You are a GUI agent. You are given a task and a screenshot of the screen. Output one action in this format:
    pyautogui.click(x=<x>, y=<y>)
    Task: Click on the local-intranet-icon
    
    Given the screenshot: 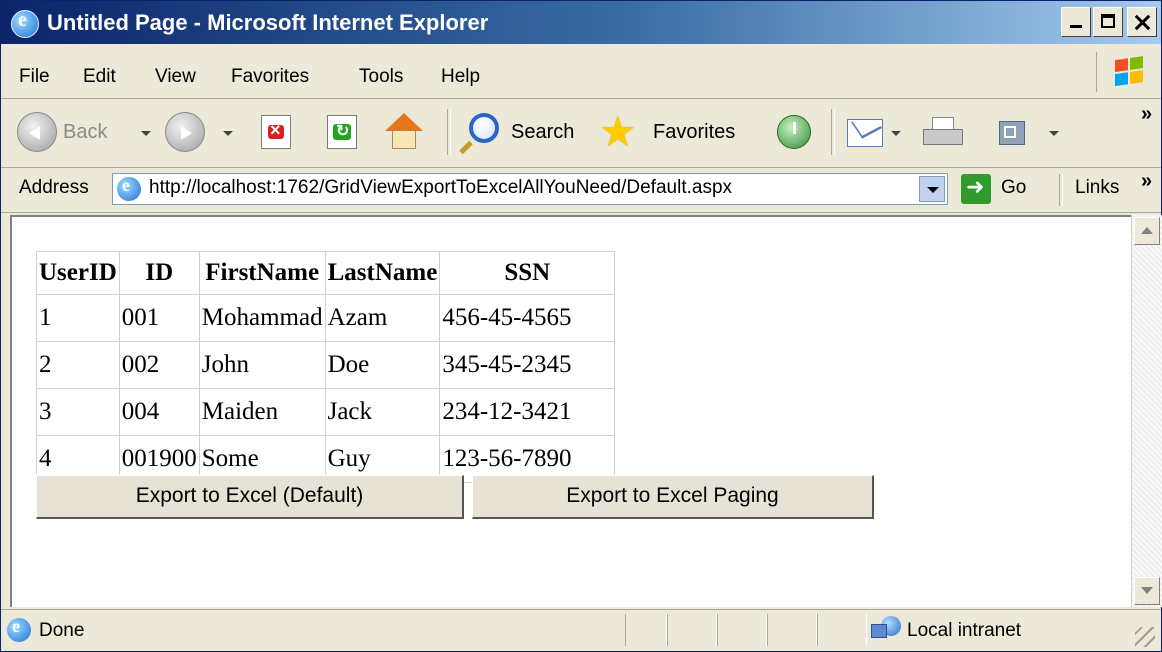 What is the action you would take?
    pyautogui.click(x=886, y=629)
    